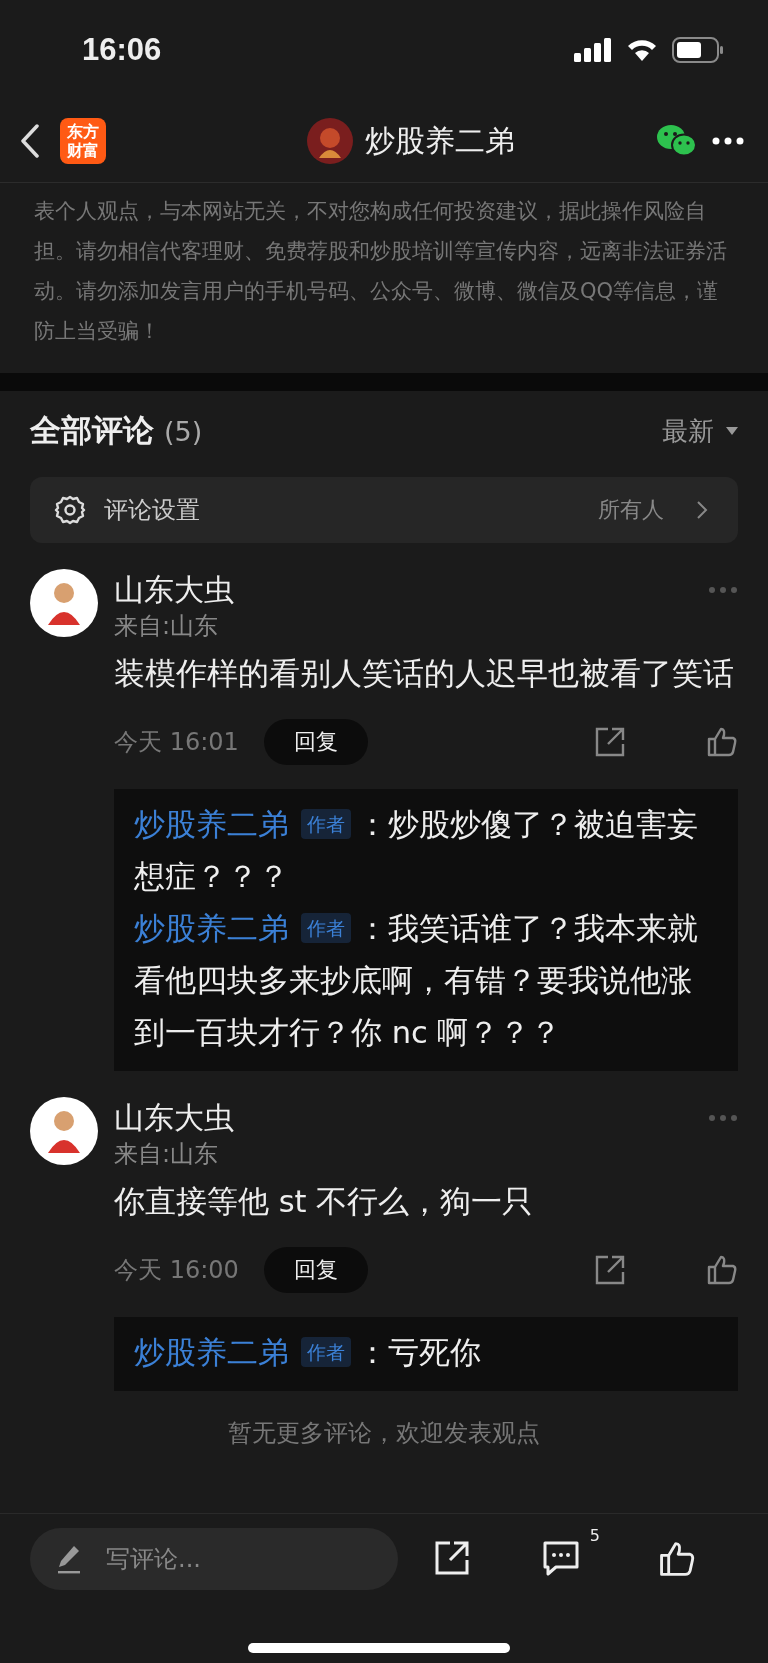 The height and width of the screenshot is (1663, 768). I want to click on disclaimer-text: 表个人观点，与本网站无关，不对您构成任何投资建议，据此操作风险自担。请勿相信代客理财、免费荐股和炒股培训等宣传内容，远离非法证券活动。请勿添加发言用户的手机号码、公众号、微博、微信及QQ等信息，谨防上当受骗！, so click(380, 271).